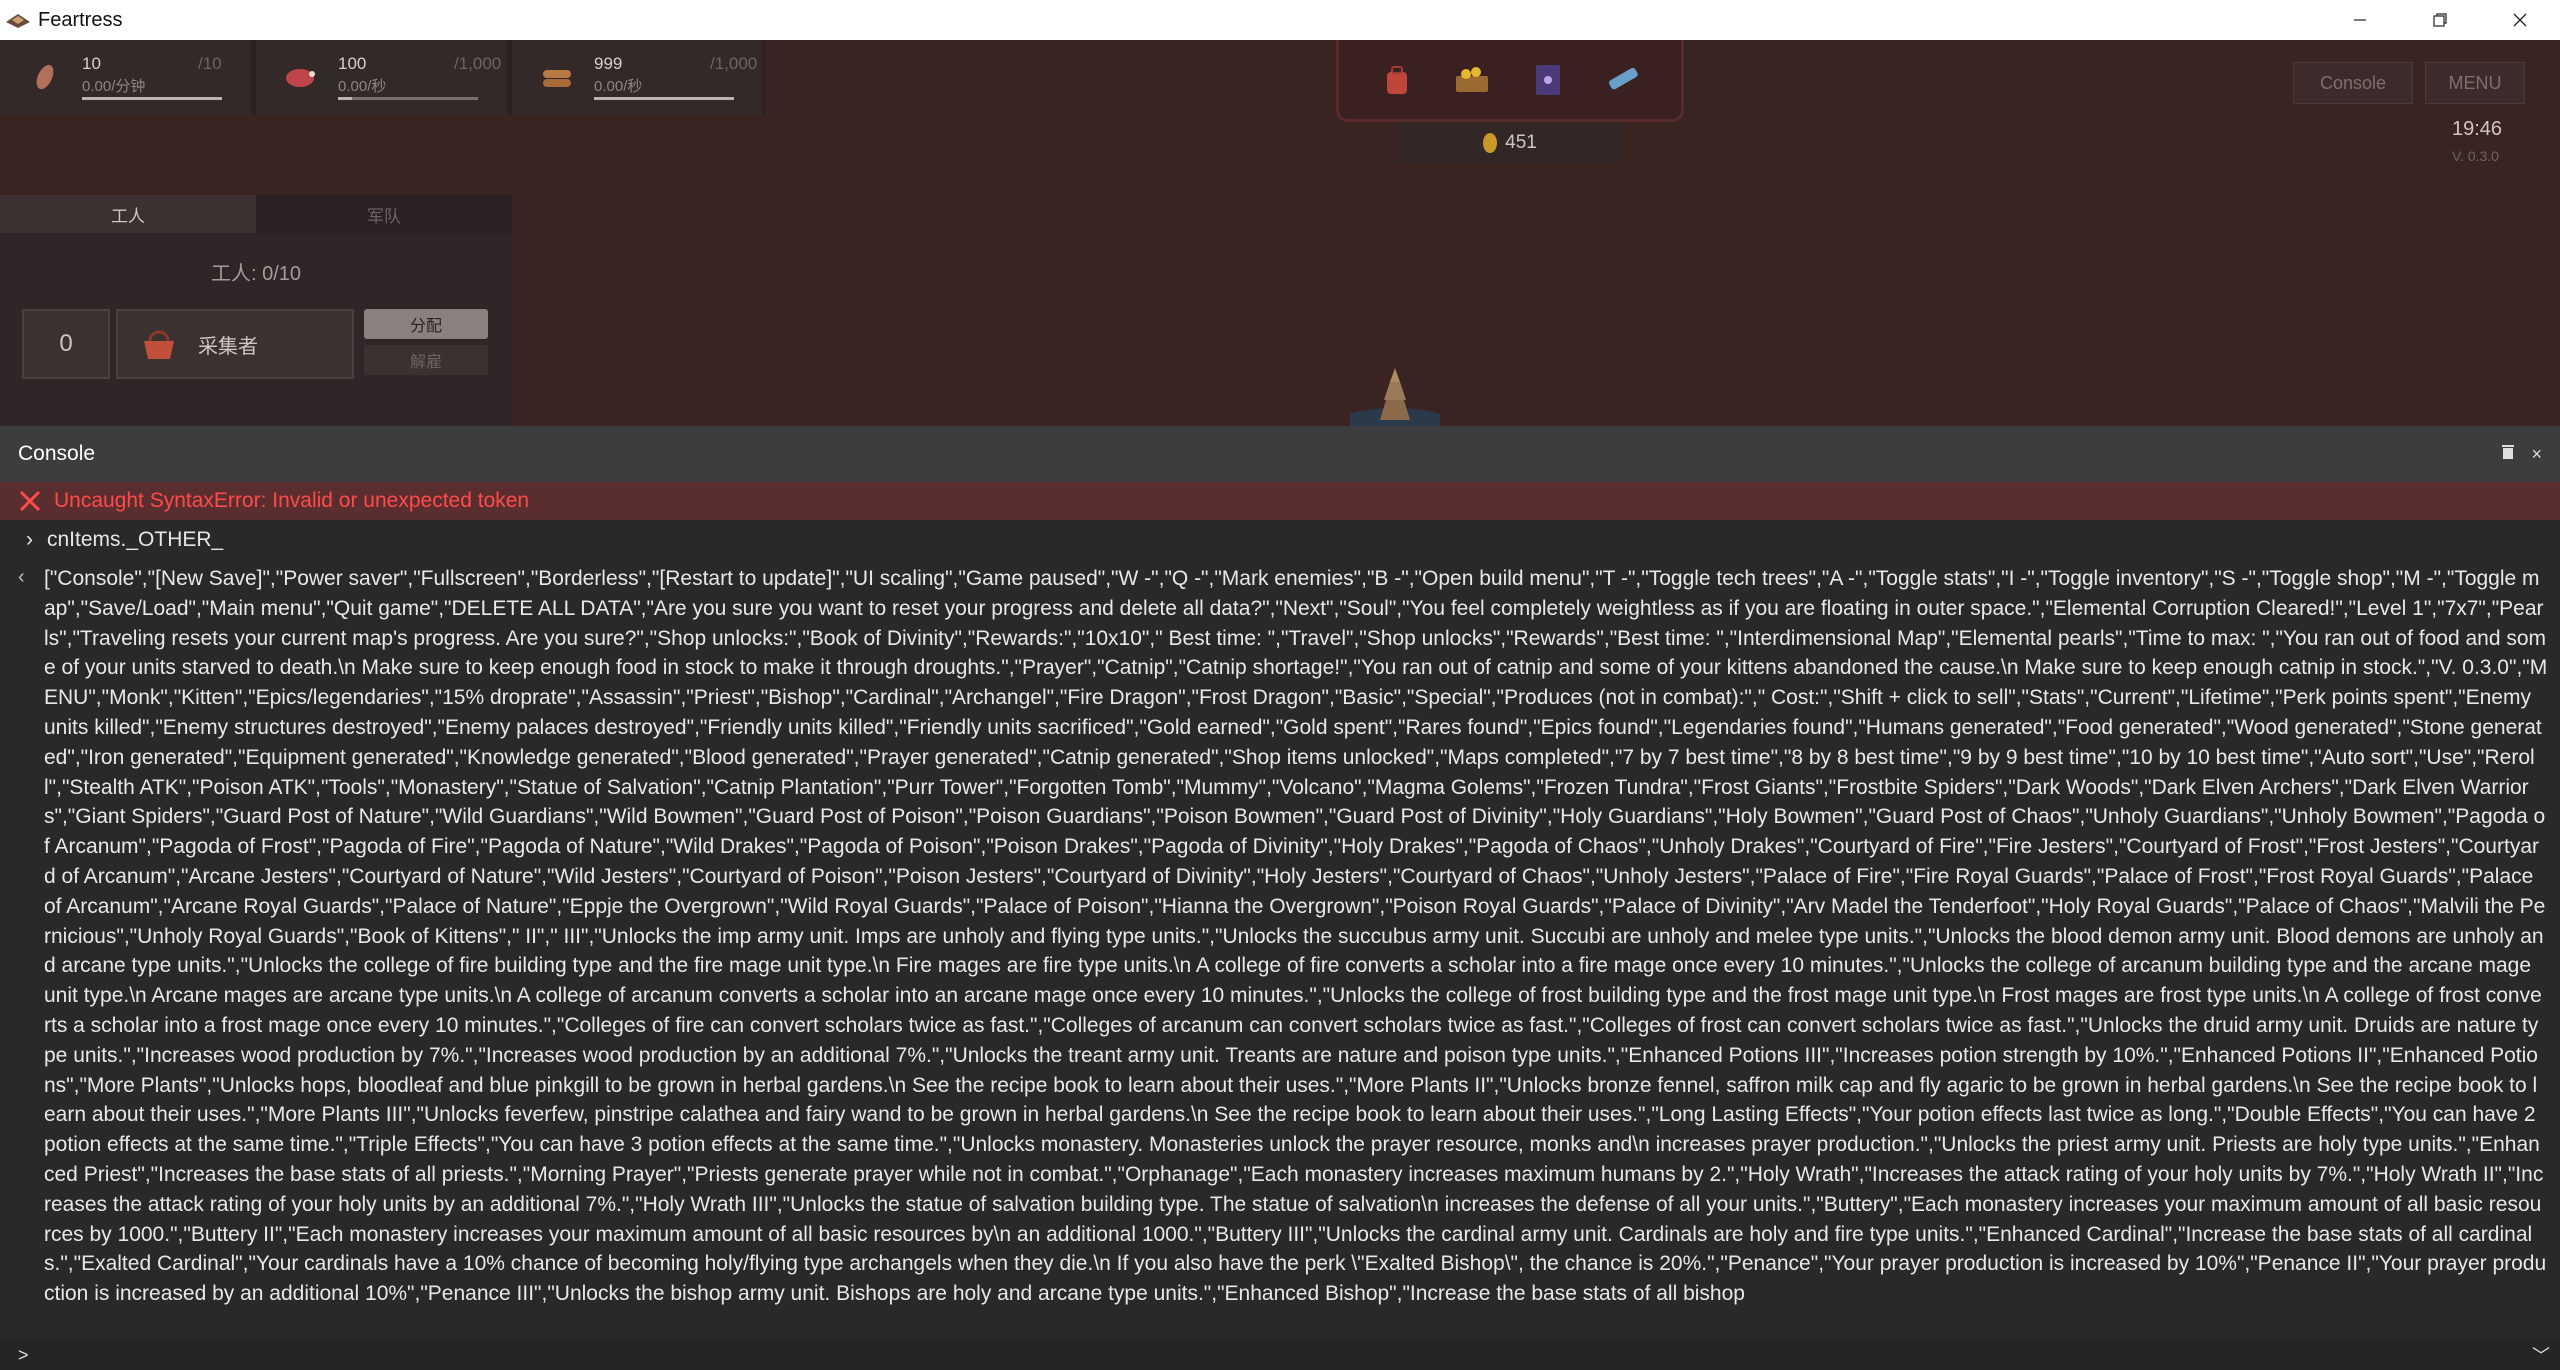  I want to click on clear-console-button, so click(2508, 454).